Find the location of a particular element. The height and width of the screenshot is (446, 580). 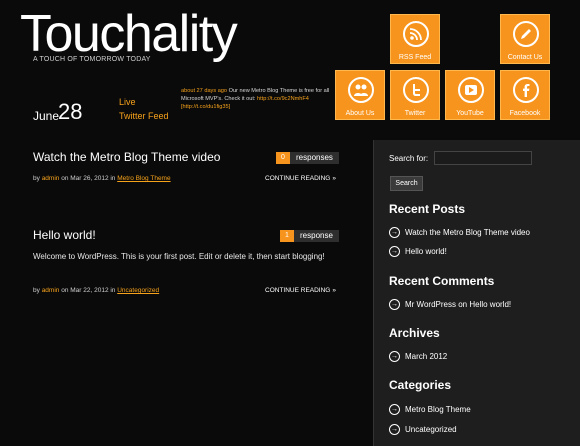

site-tagline: A TOUCH OF TOMORROW TODAY is located at coordinates (92, 59).